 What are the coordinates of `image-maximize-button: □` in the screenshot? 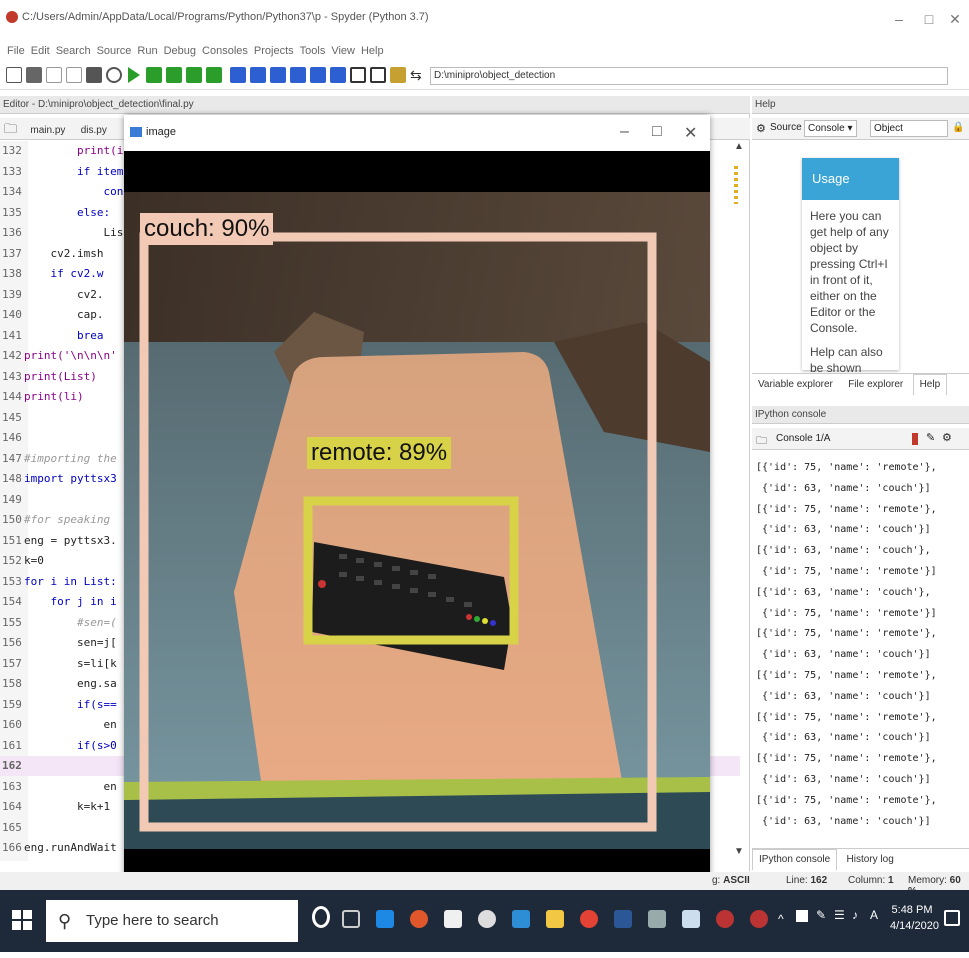 It's located at (657, 132).